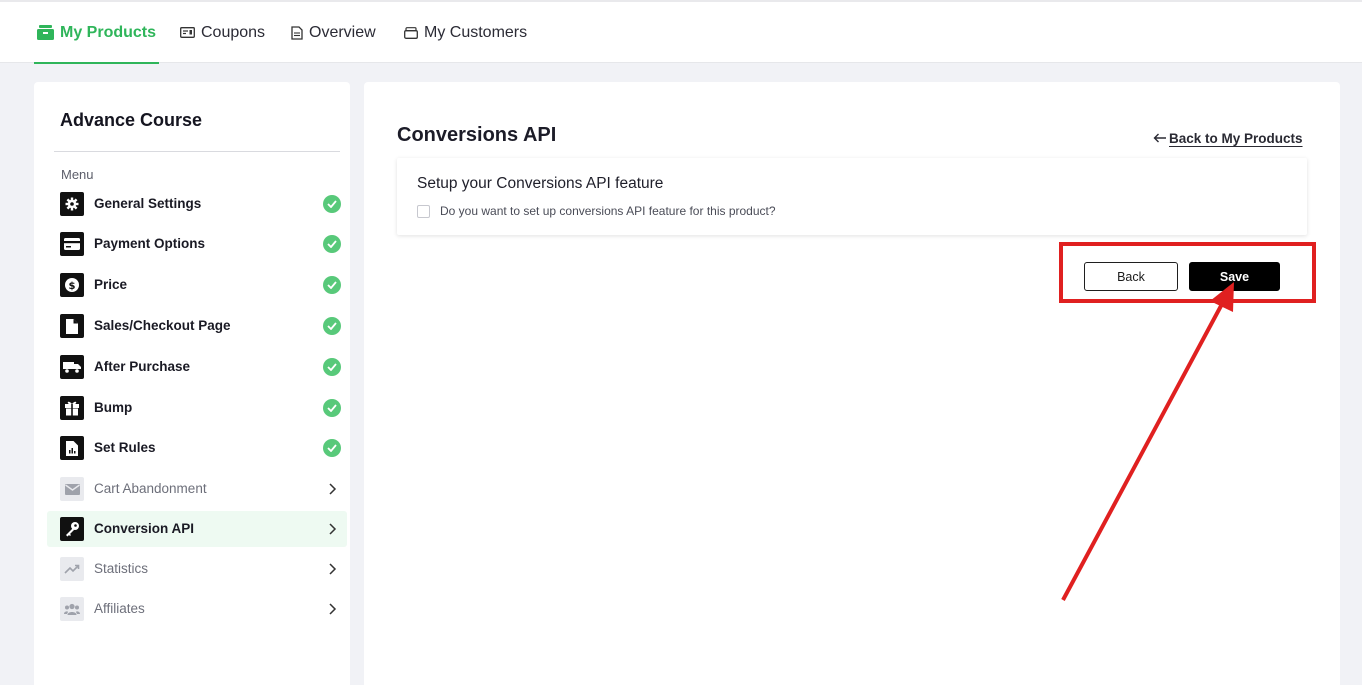 The height and width of the screenshot is (685, 1362). I want to click on sidebar-item-label: Bump, so click(113, 407).